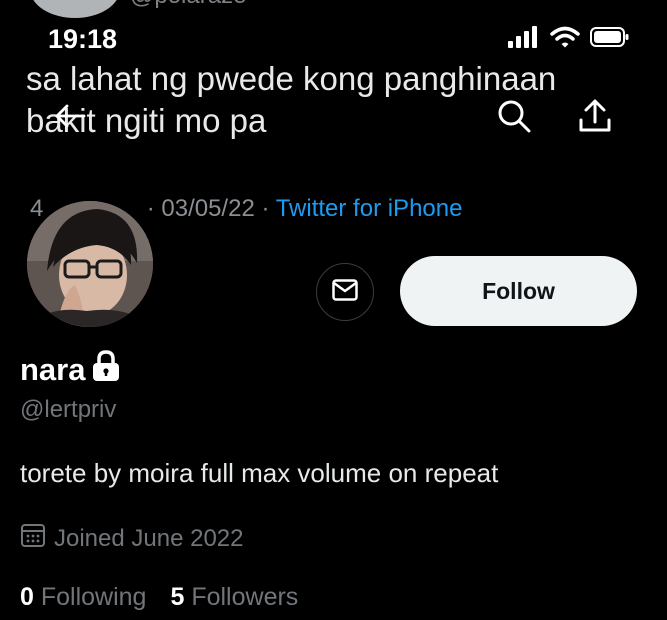  I want to click on search-button, so click(514, 118).